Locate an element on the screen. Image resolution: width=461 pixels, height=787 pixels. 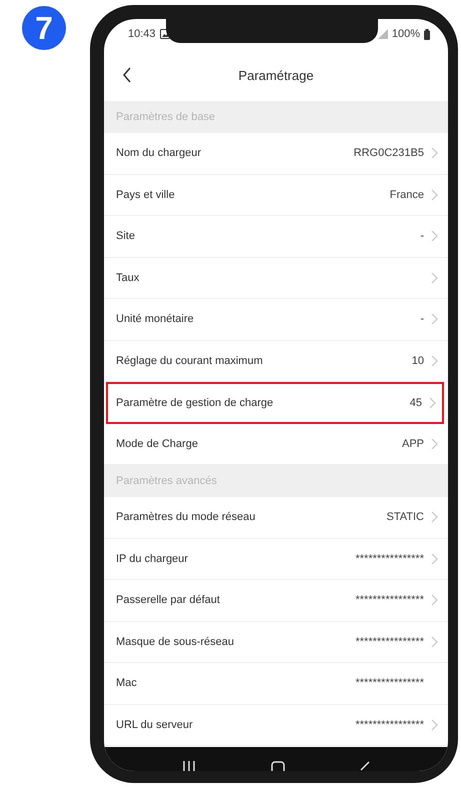
section-header: Paramètres avancés is located at coordinates (276, 481).